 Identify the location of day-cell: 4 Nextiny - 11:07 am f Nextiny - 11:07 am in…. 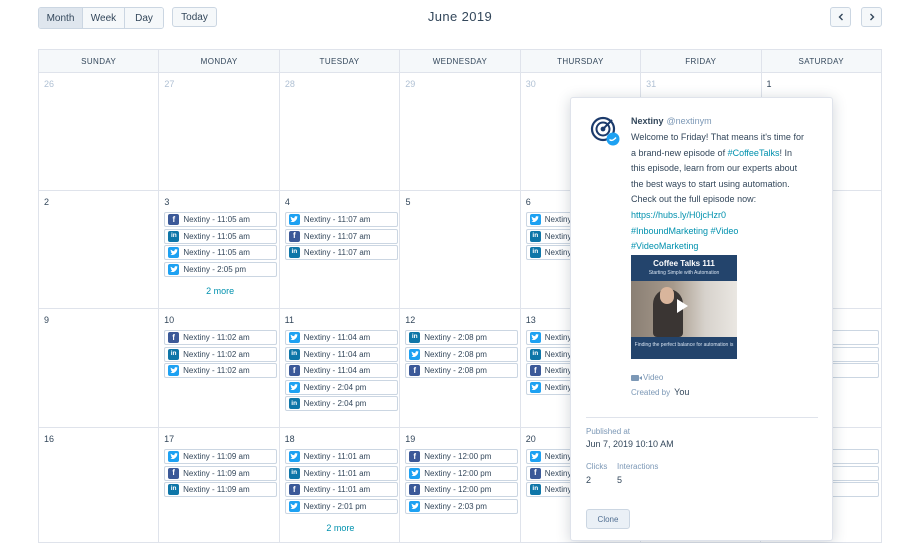
(340, 250).